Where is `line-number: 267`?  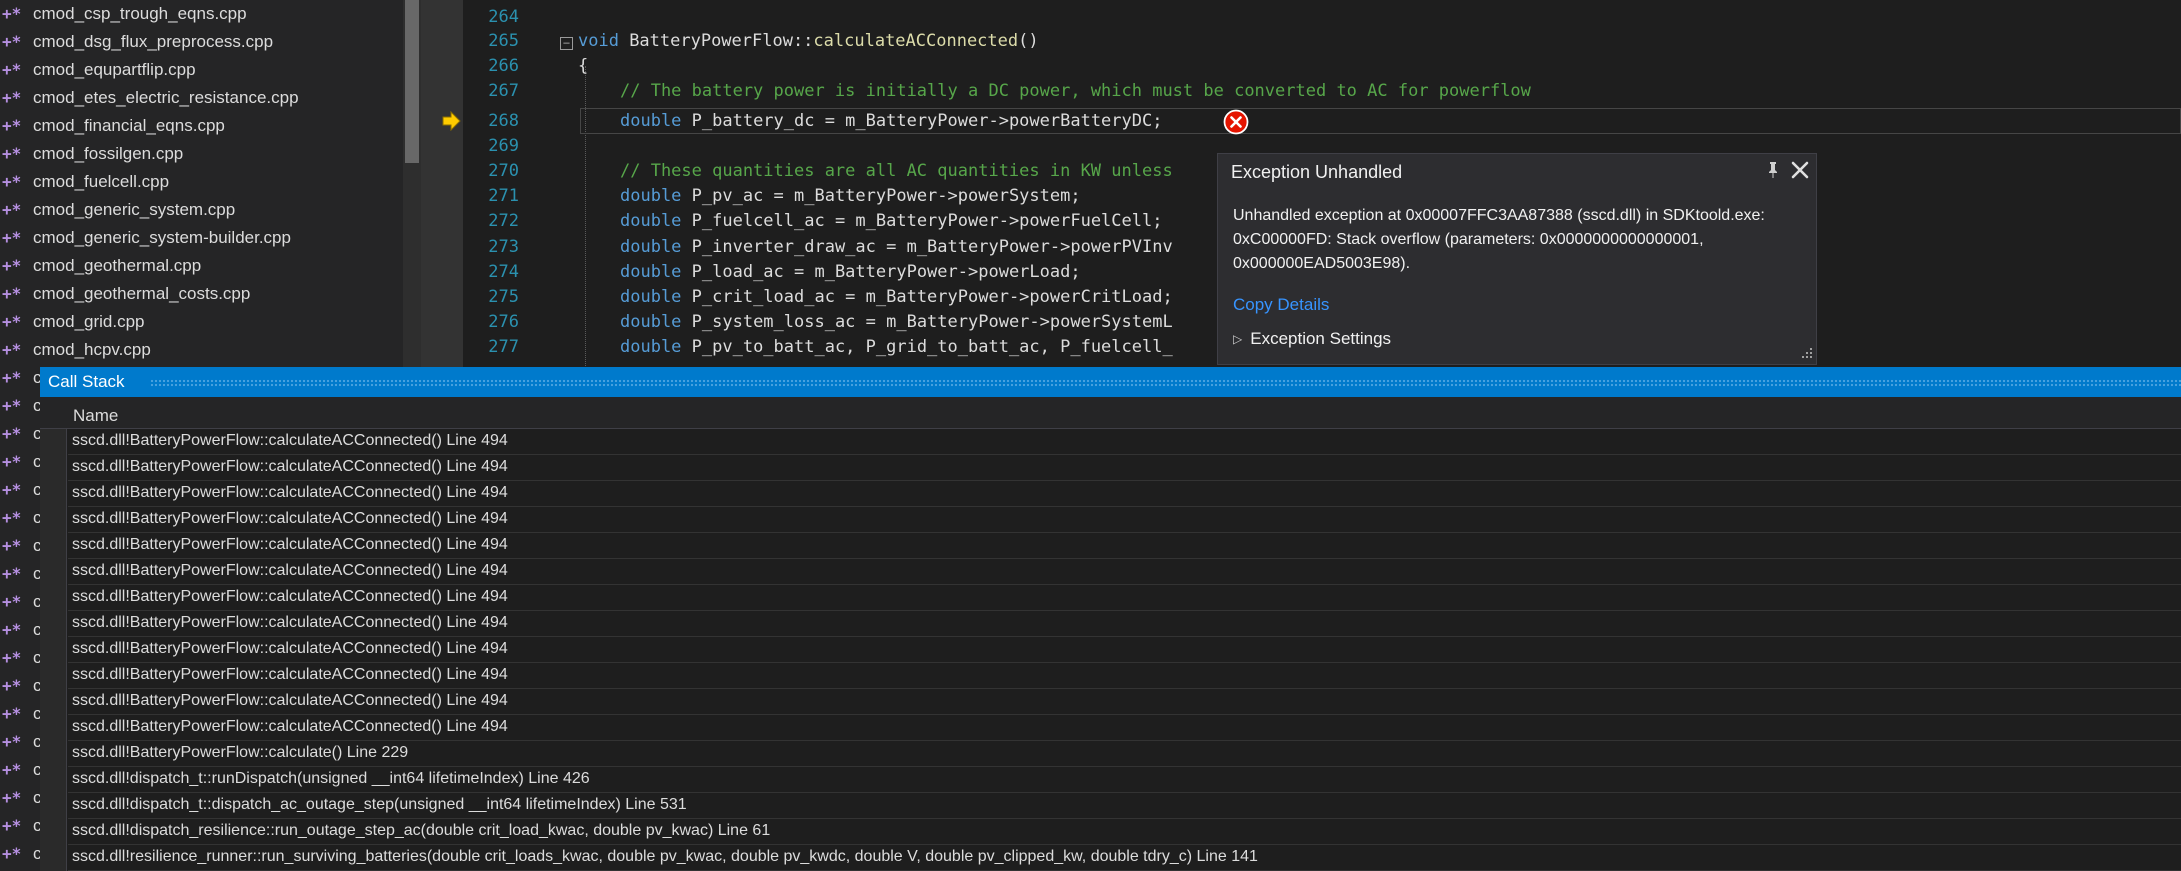
line-number: 267 is located at coordinates (503, 91).